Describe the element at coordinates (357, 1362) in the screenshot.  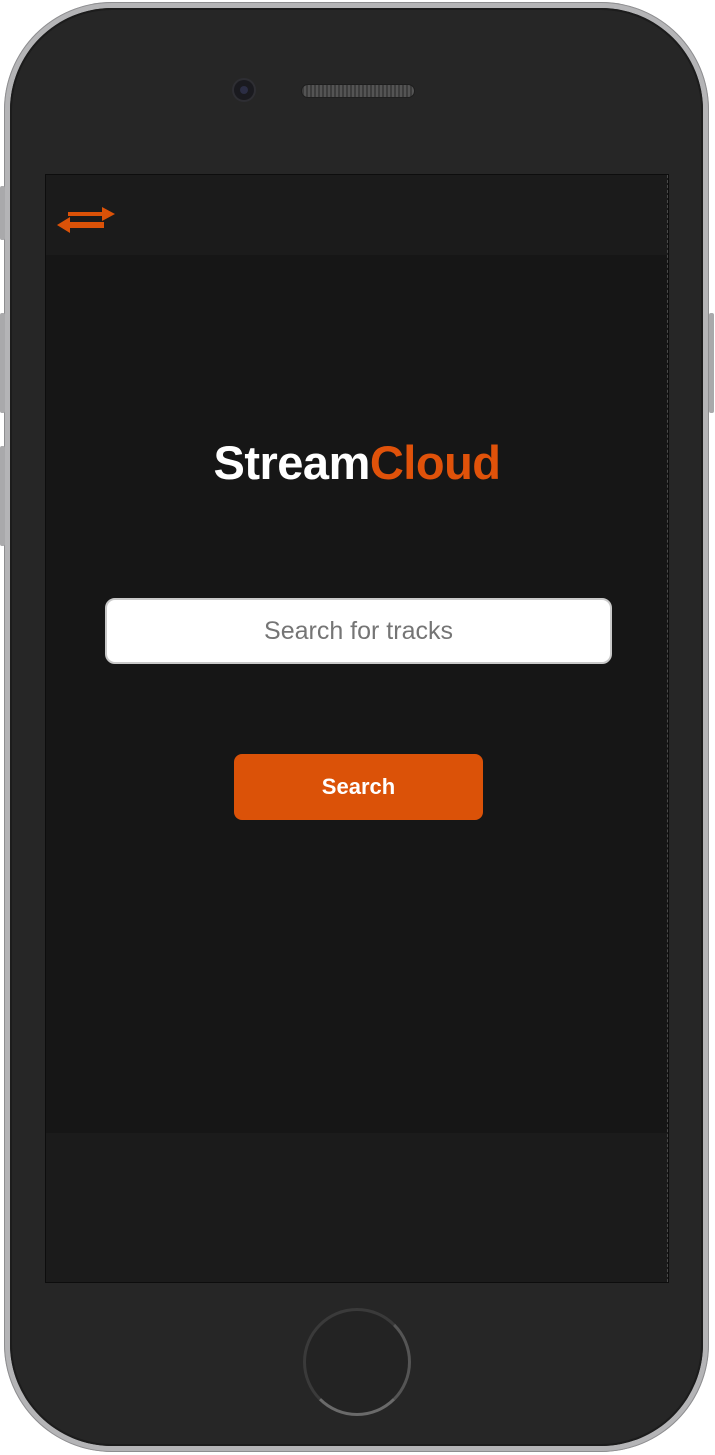
I see `home-button` at that location.